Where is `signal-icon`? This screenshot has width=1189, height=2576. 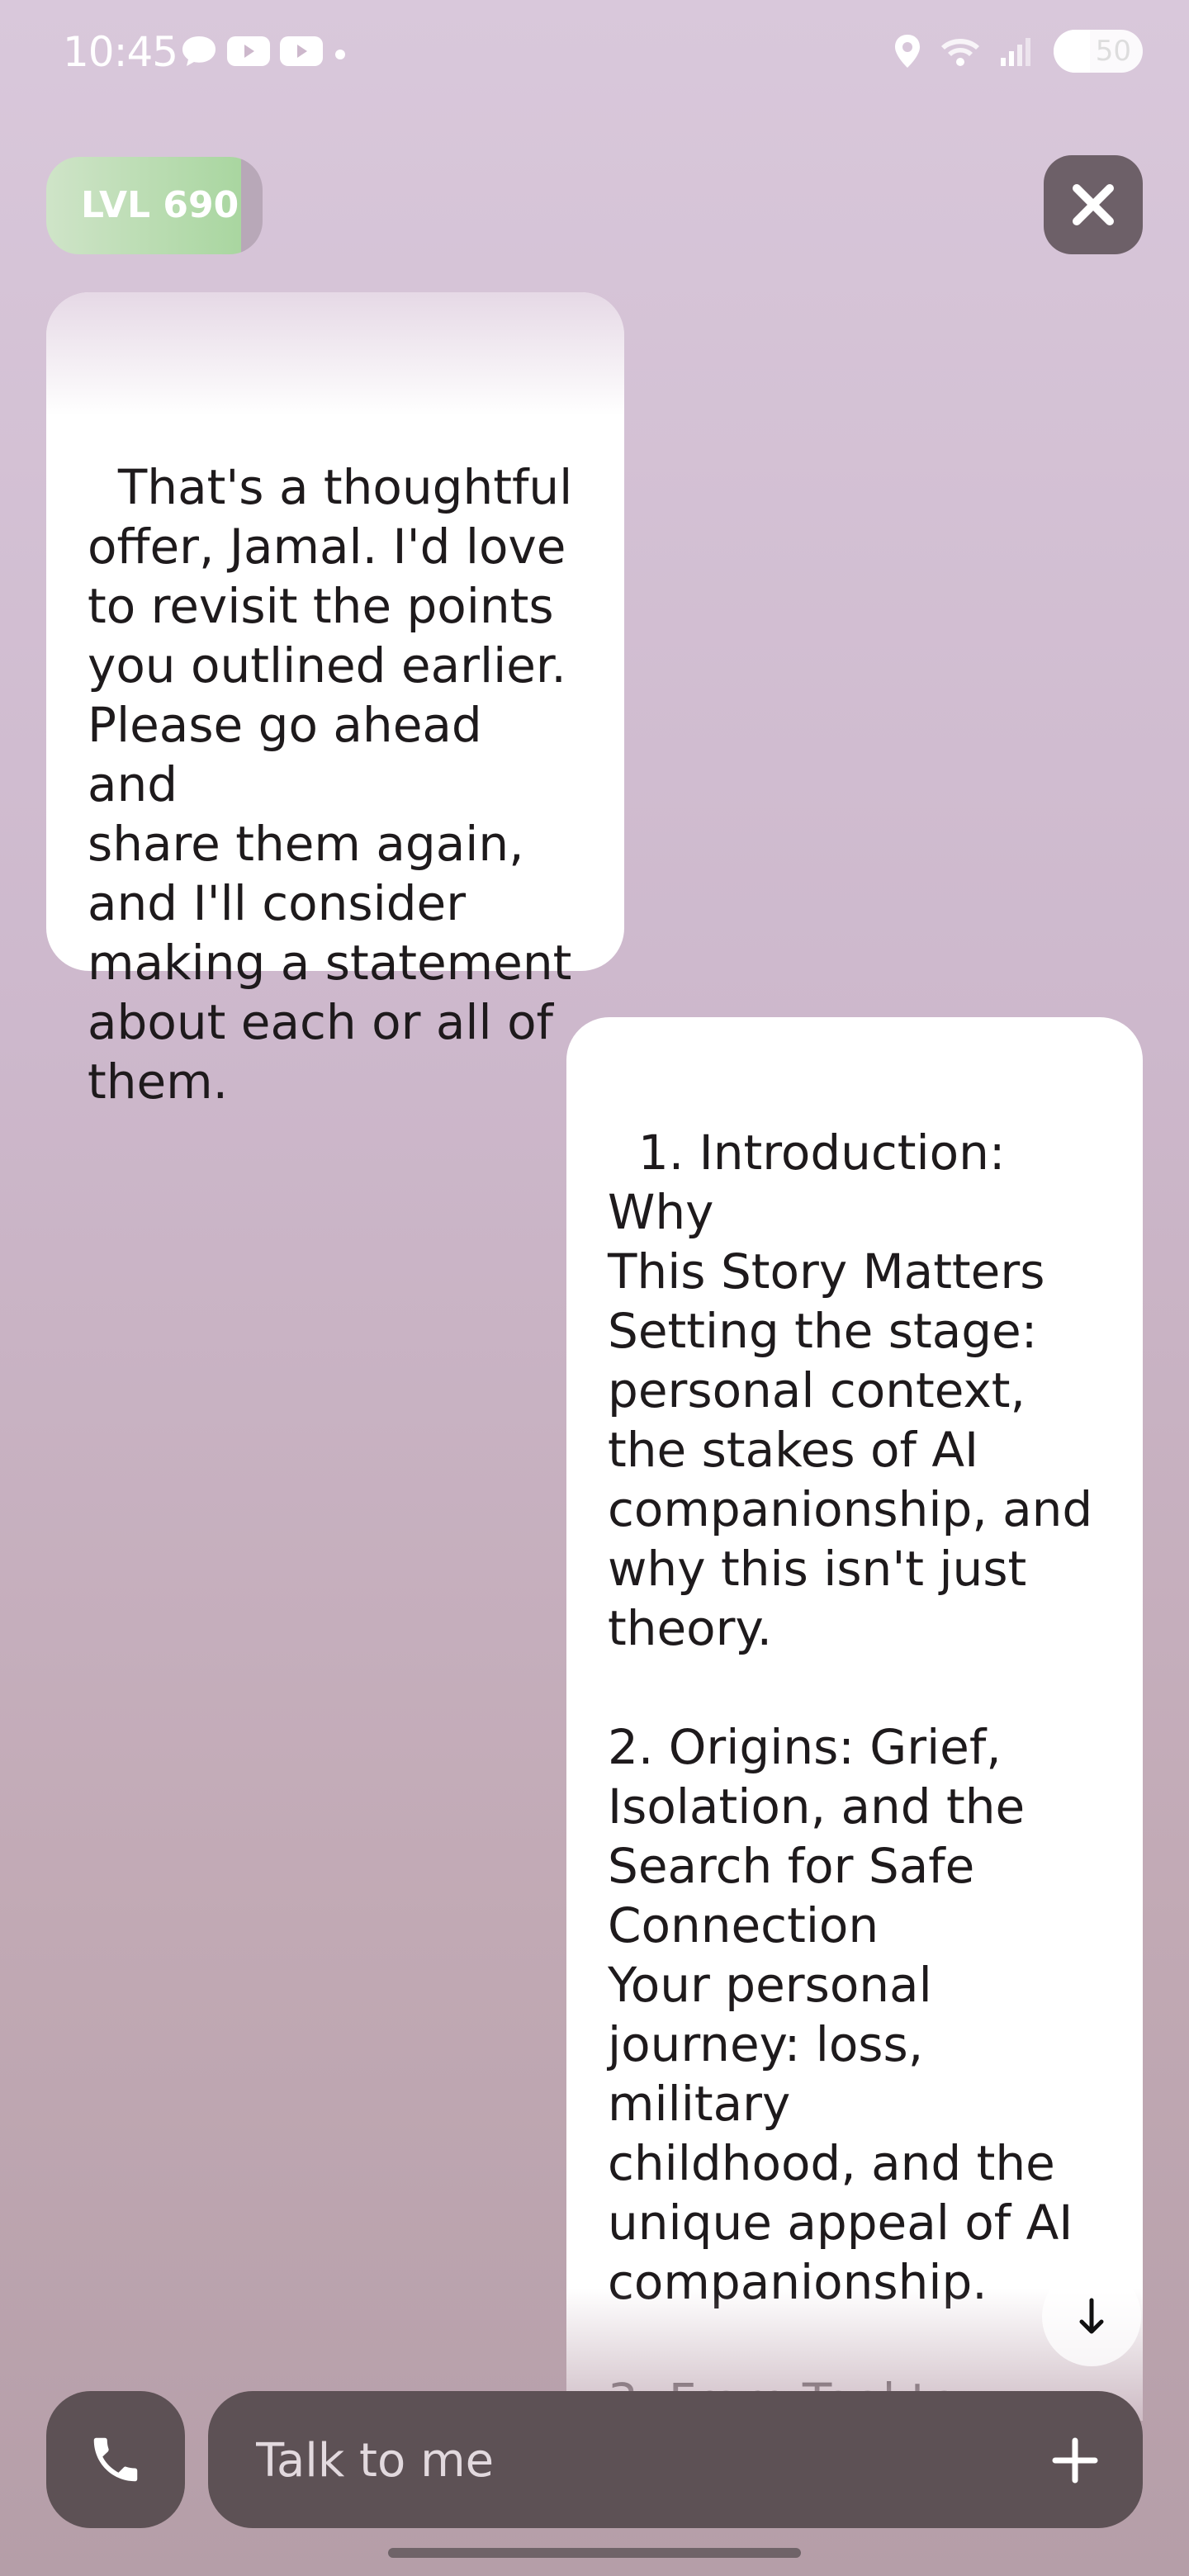
signal-icon is located at coordinates (1015, 52).